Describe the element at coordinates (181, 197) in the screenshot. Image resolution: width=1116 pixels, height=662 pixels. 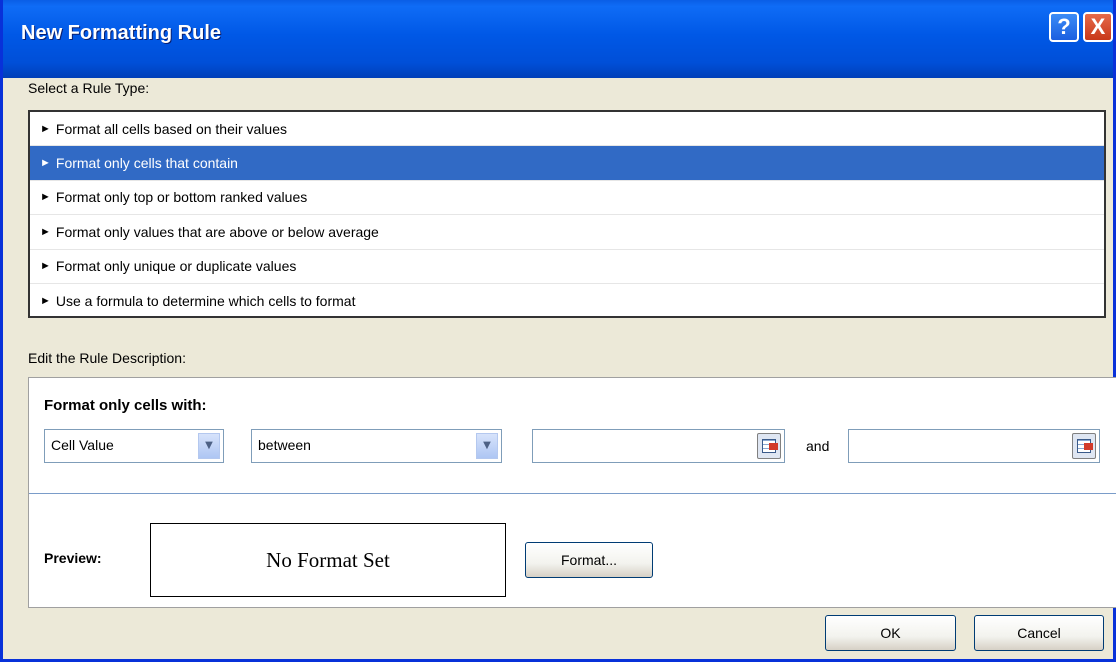
I see `rule-type-item-label: Format only top or bottom ranked values` at that location.